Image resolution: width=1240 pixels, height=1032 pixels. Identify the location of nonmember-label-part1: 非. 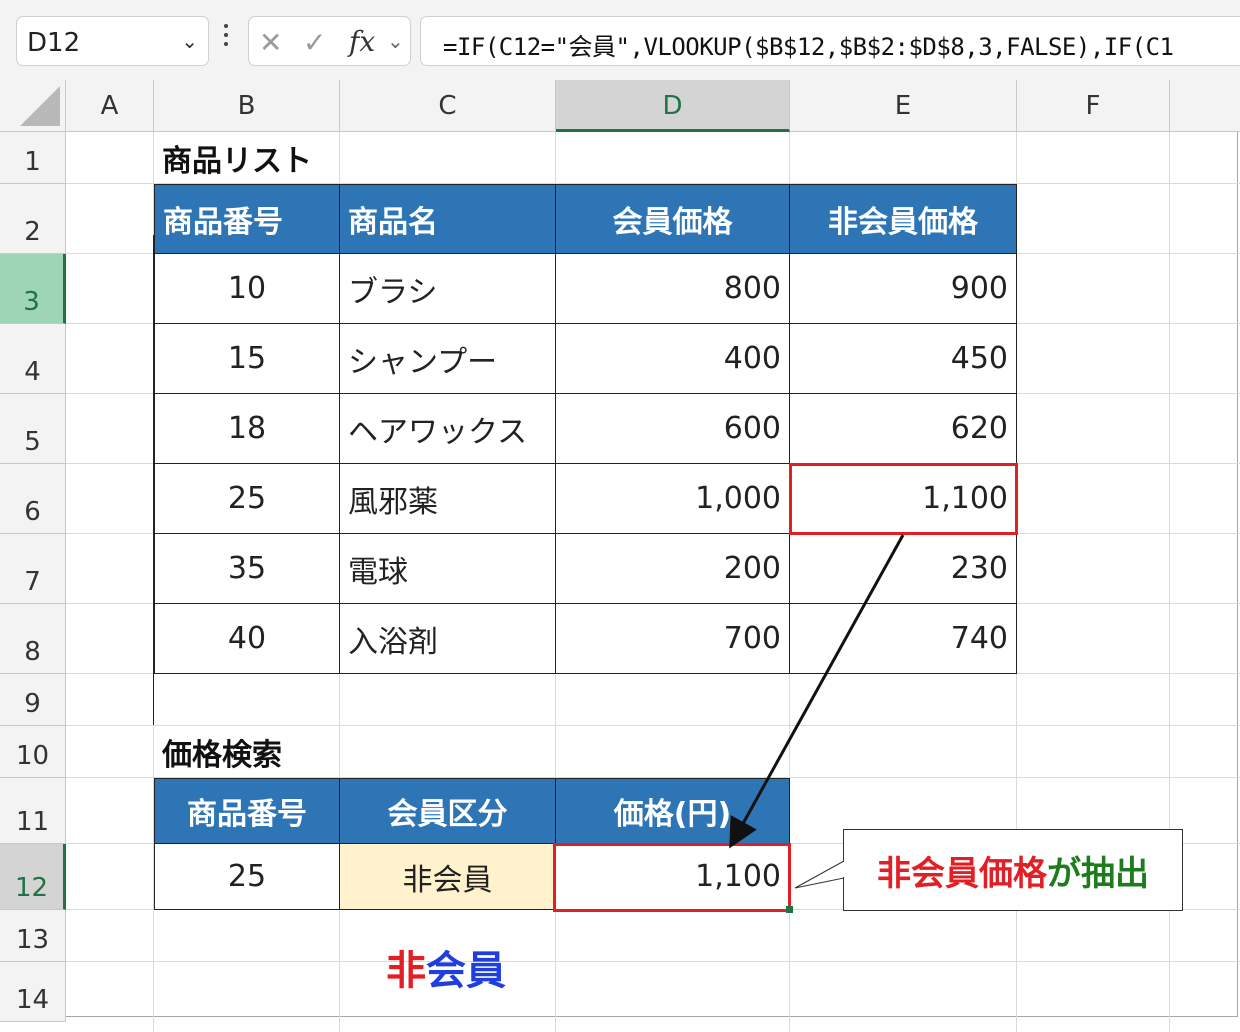
(406, 971).